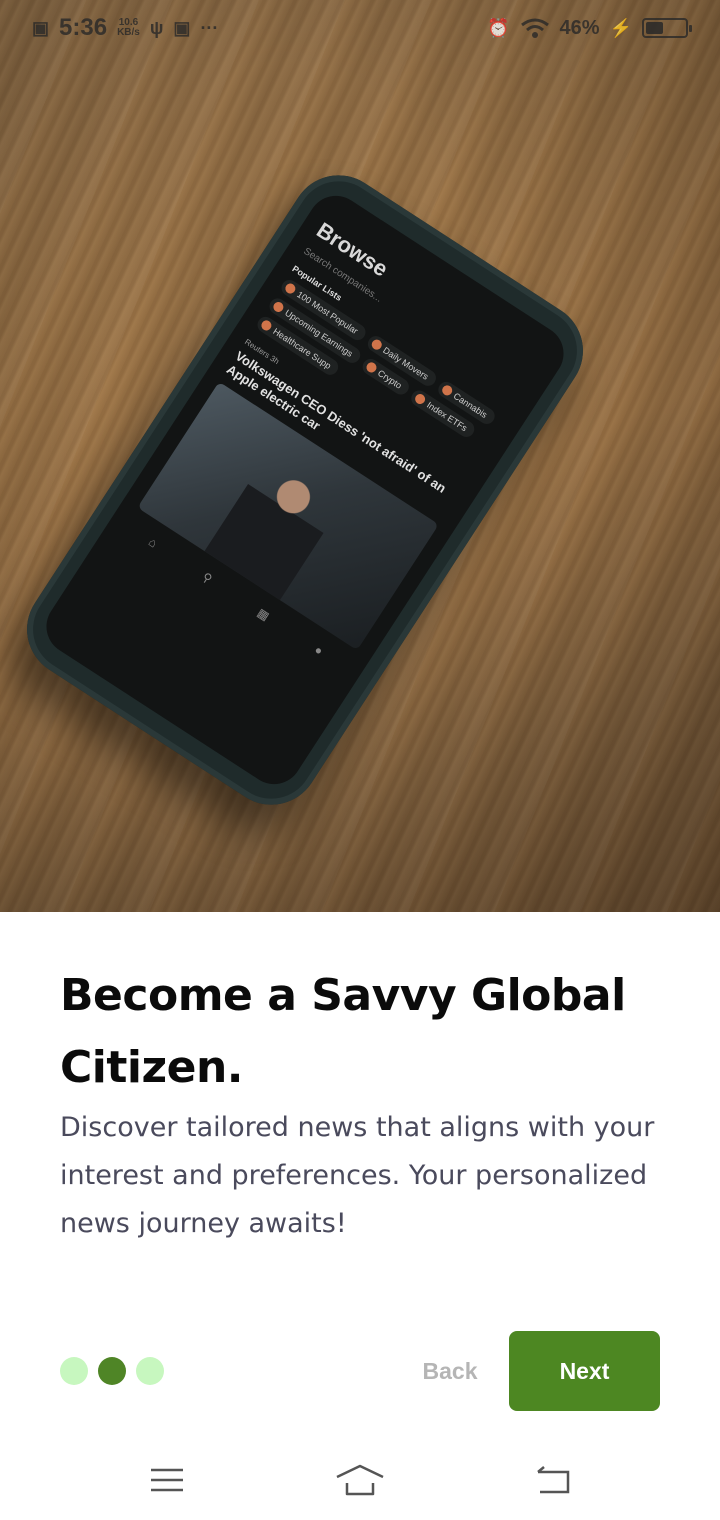 The width and height of the screenshot is (720, 1520). I want to click on wifi-icon, so click(534, 28).